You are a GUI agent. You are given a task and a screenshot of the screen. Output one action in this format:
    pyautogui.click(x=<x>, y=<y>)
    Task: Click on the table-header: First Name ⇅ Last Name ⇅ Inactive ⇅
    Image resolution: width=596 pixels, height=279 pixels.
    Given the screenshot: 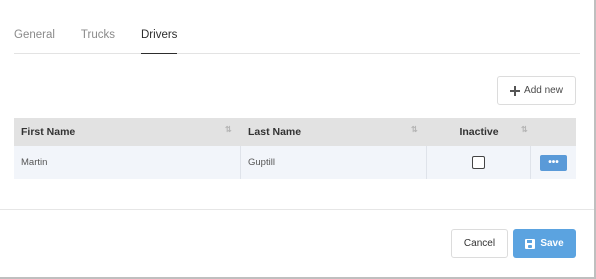 What is the action you would take?
    pyautogui.click(x=295, y=132)
    